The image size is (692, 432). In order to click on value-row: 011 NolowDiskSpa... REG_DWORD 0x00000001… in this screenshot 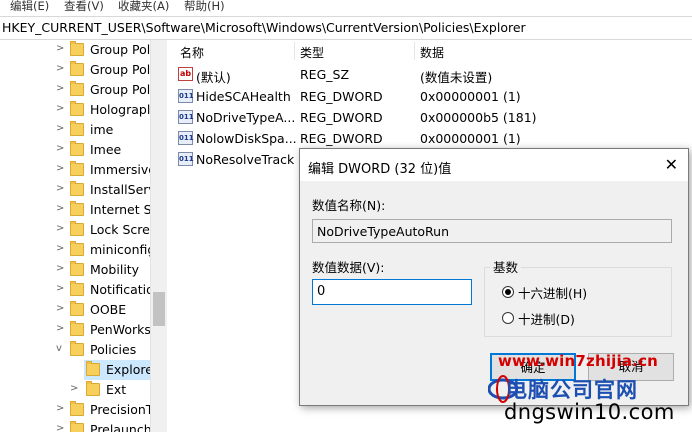, I will do `click(432, 138)`.